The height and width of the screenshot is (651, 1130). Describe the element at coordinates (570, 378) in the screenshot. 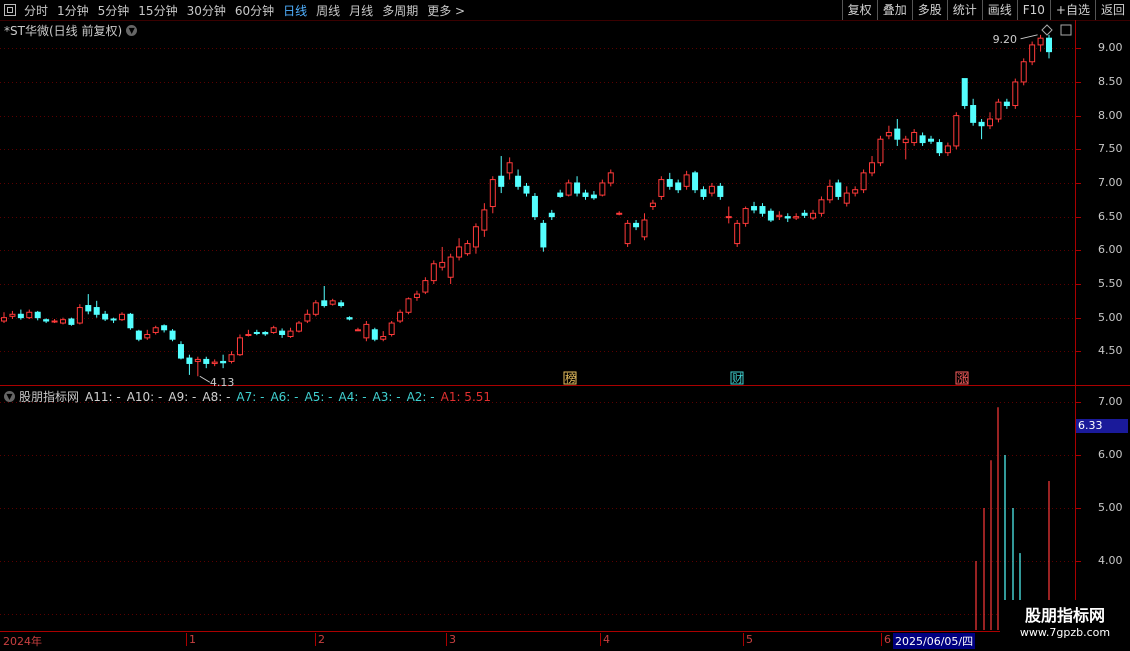

I see `event-tag: 榜` at that location.